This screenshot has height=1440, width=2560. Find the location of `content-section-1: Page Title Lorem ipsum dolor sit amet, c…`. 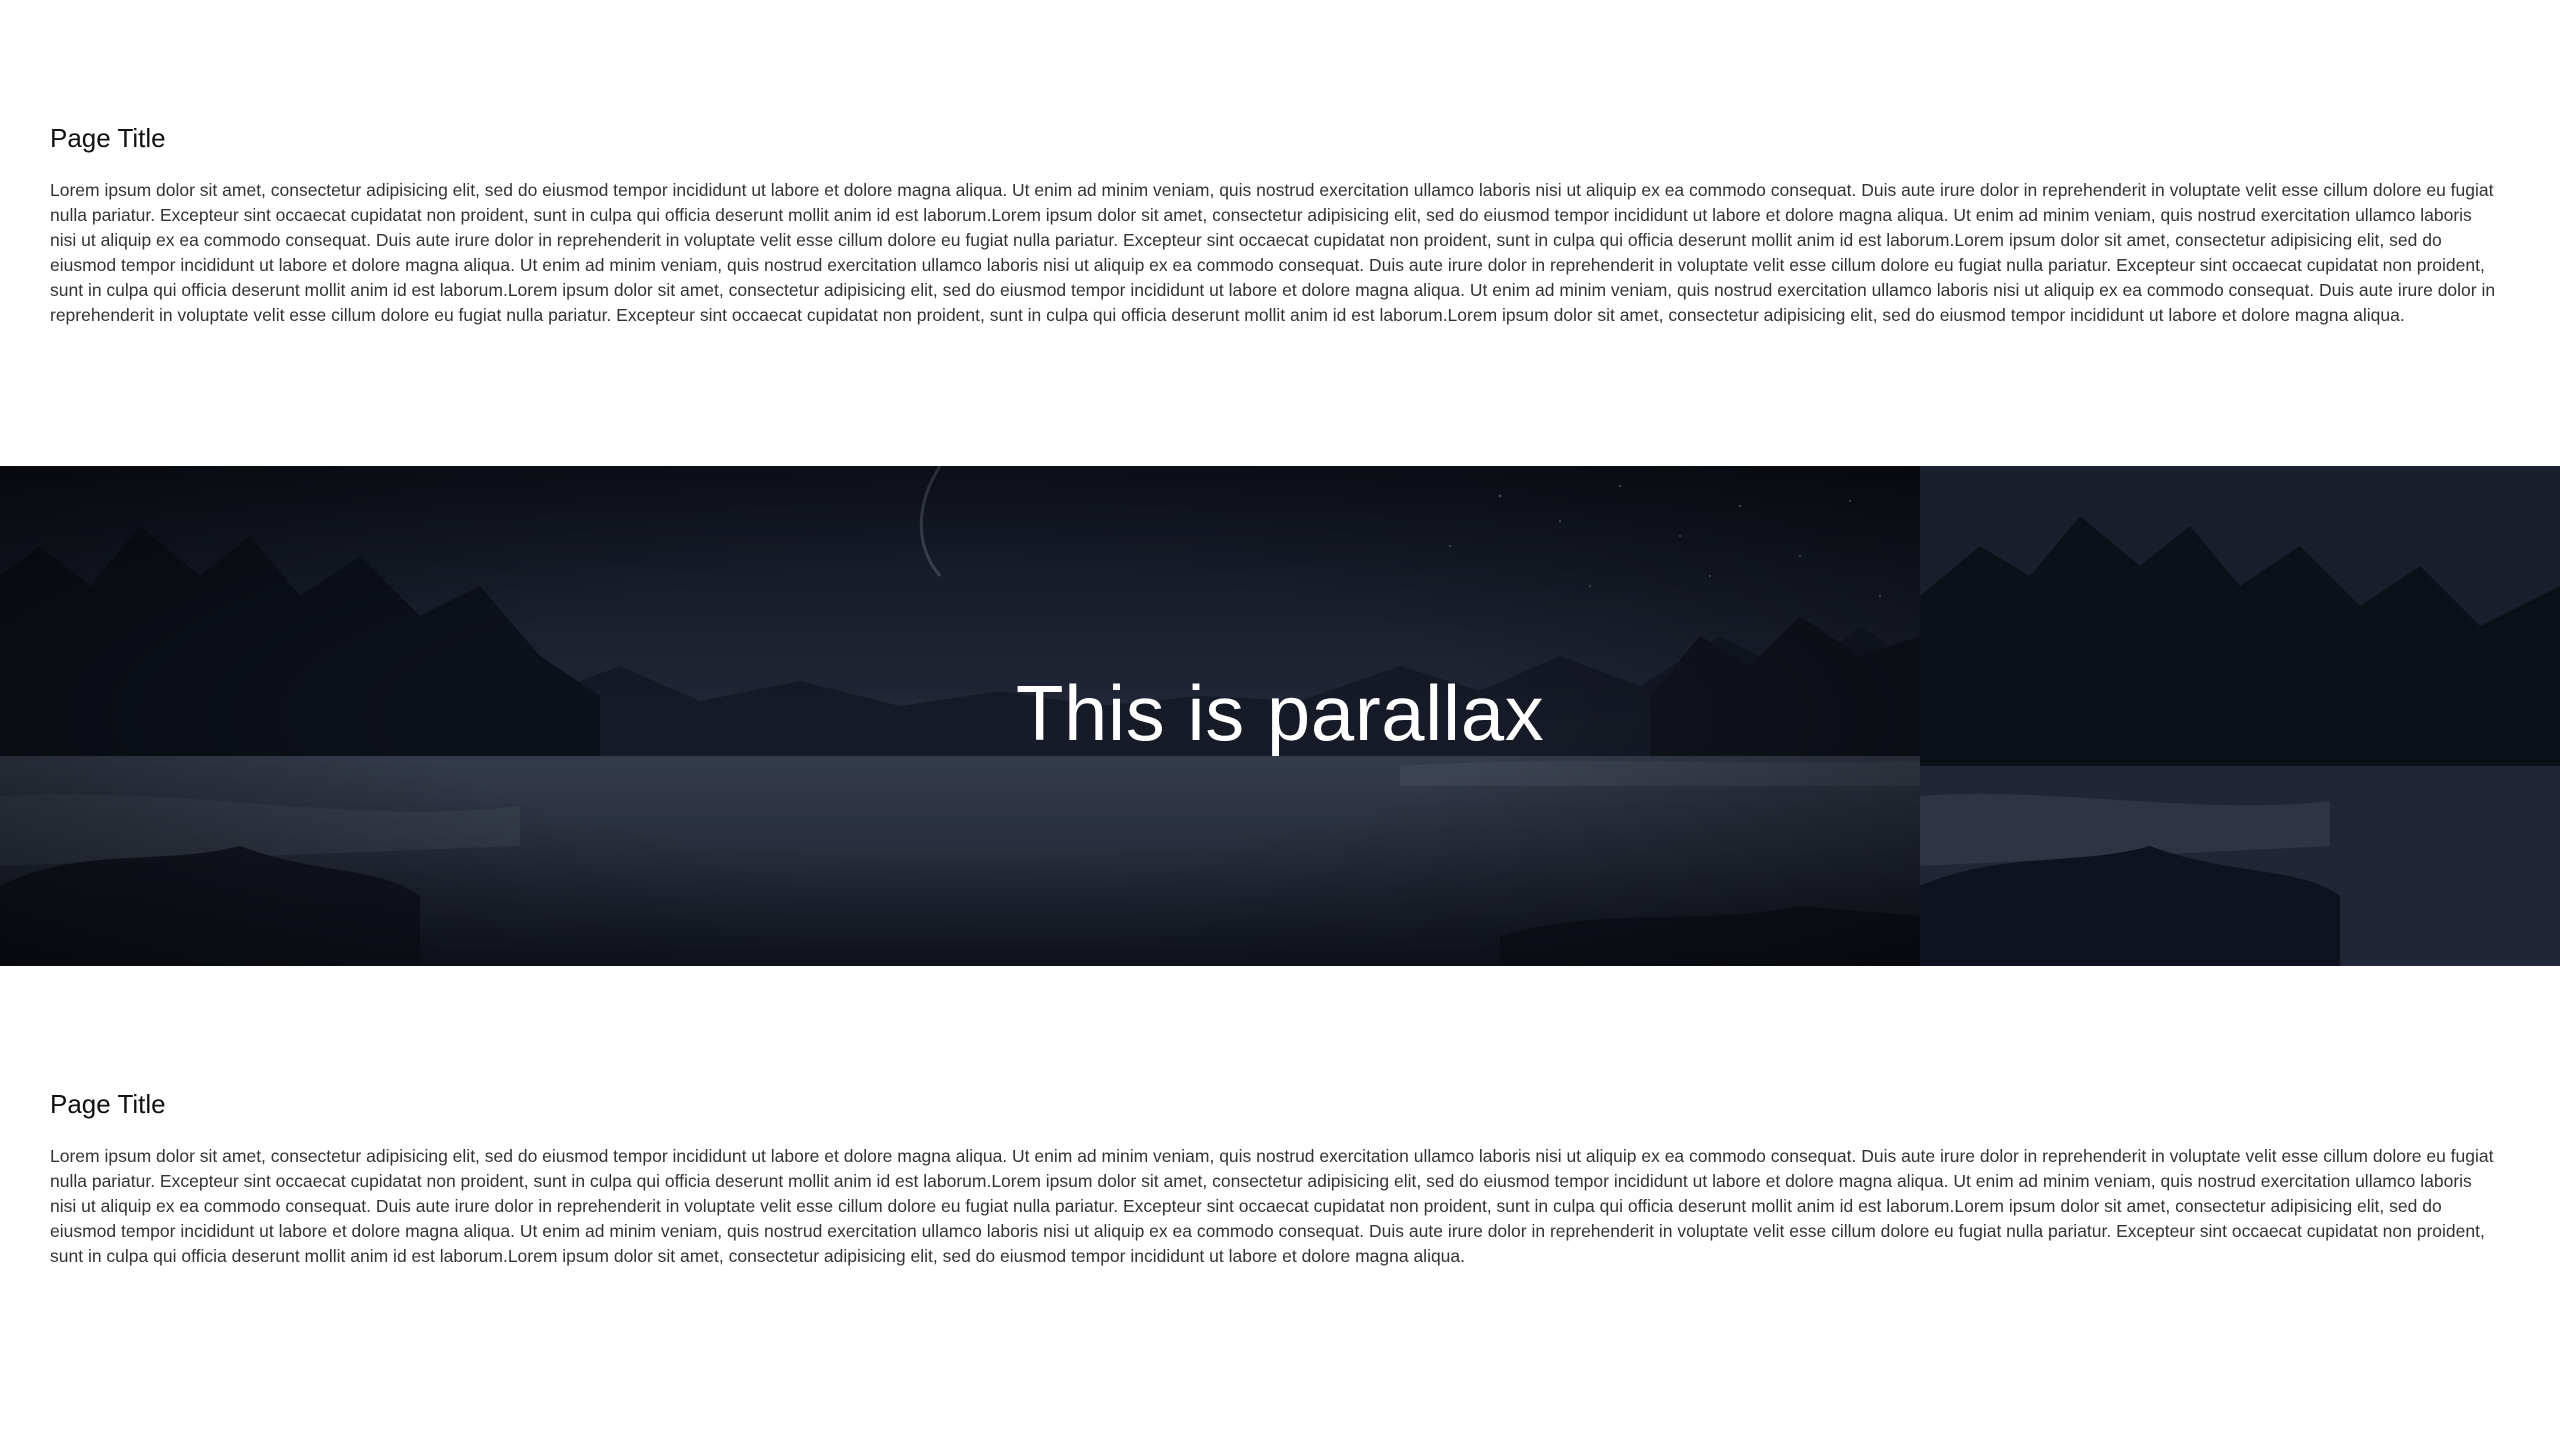

content-section-1: Page Title Lorem ipsum dolor sit amet, c… is located at coordinates (1276, 223).